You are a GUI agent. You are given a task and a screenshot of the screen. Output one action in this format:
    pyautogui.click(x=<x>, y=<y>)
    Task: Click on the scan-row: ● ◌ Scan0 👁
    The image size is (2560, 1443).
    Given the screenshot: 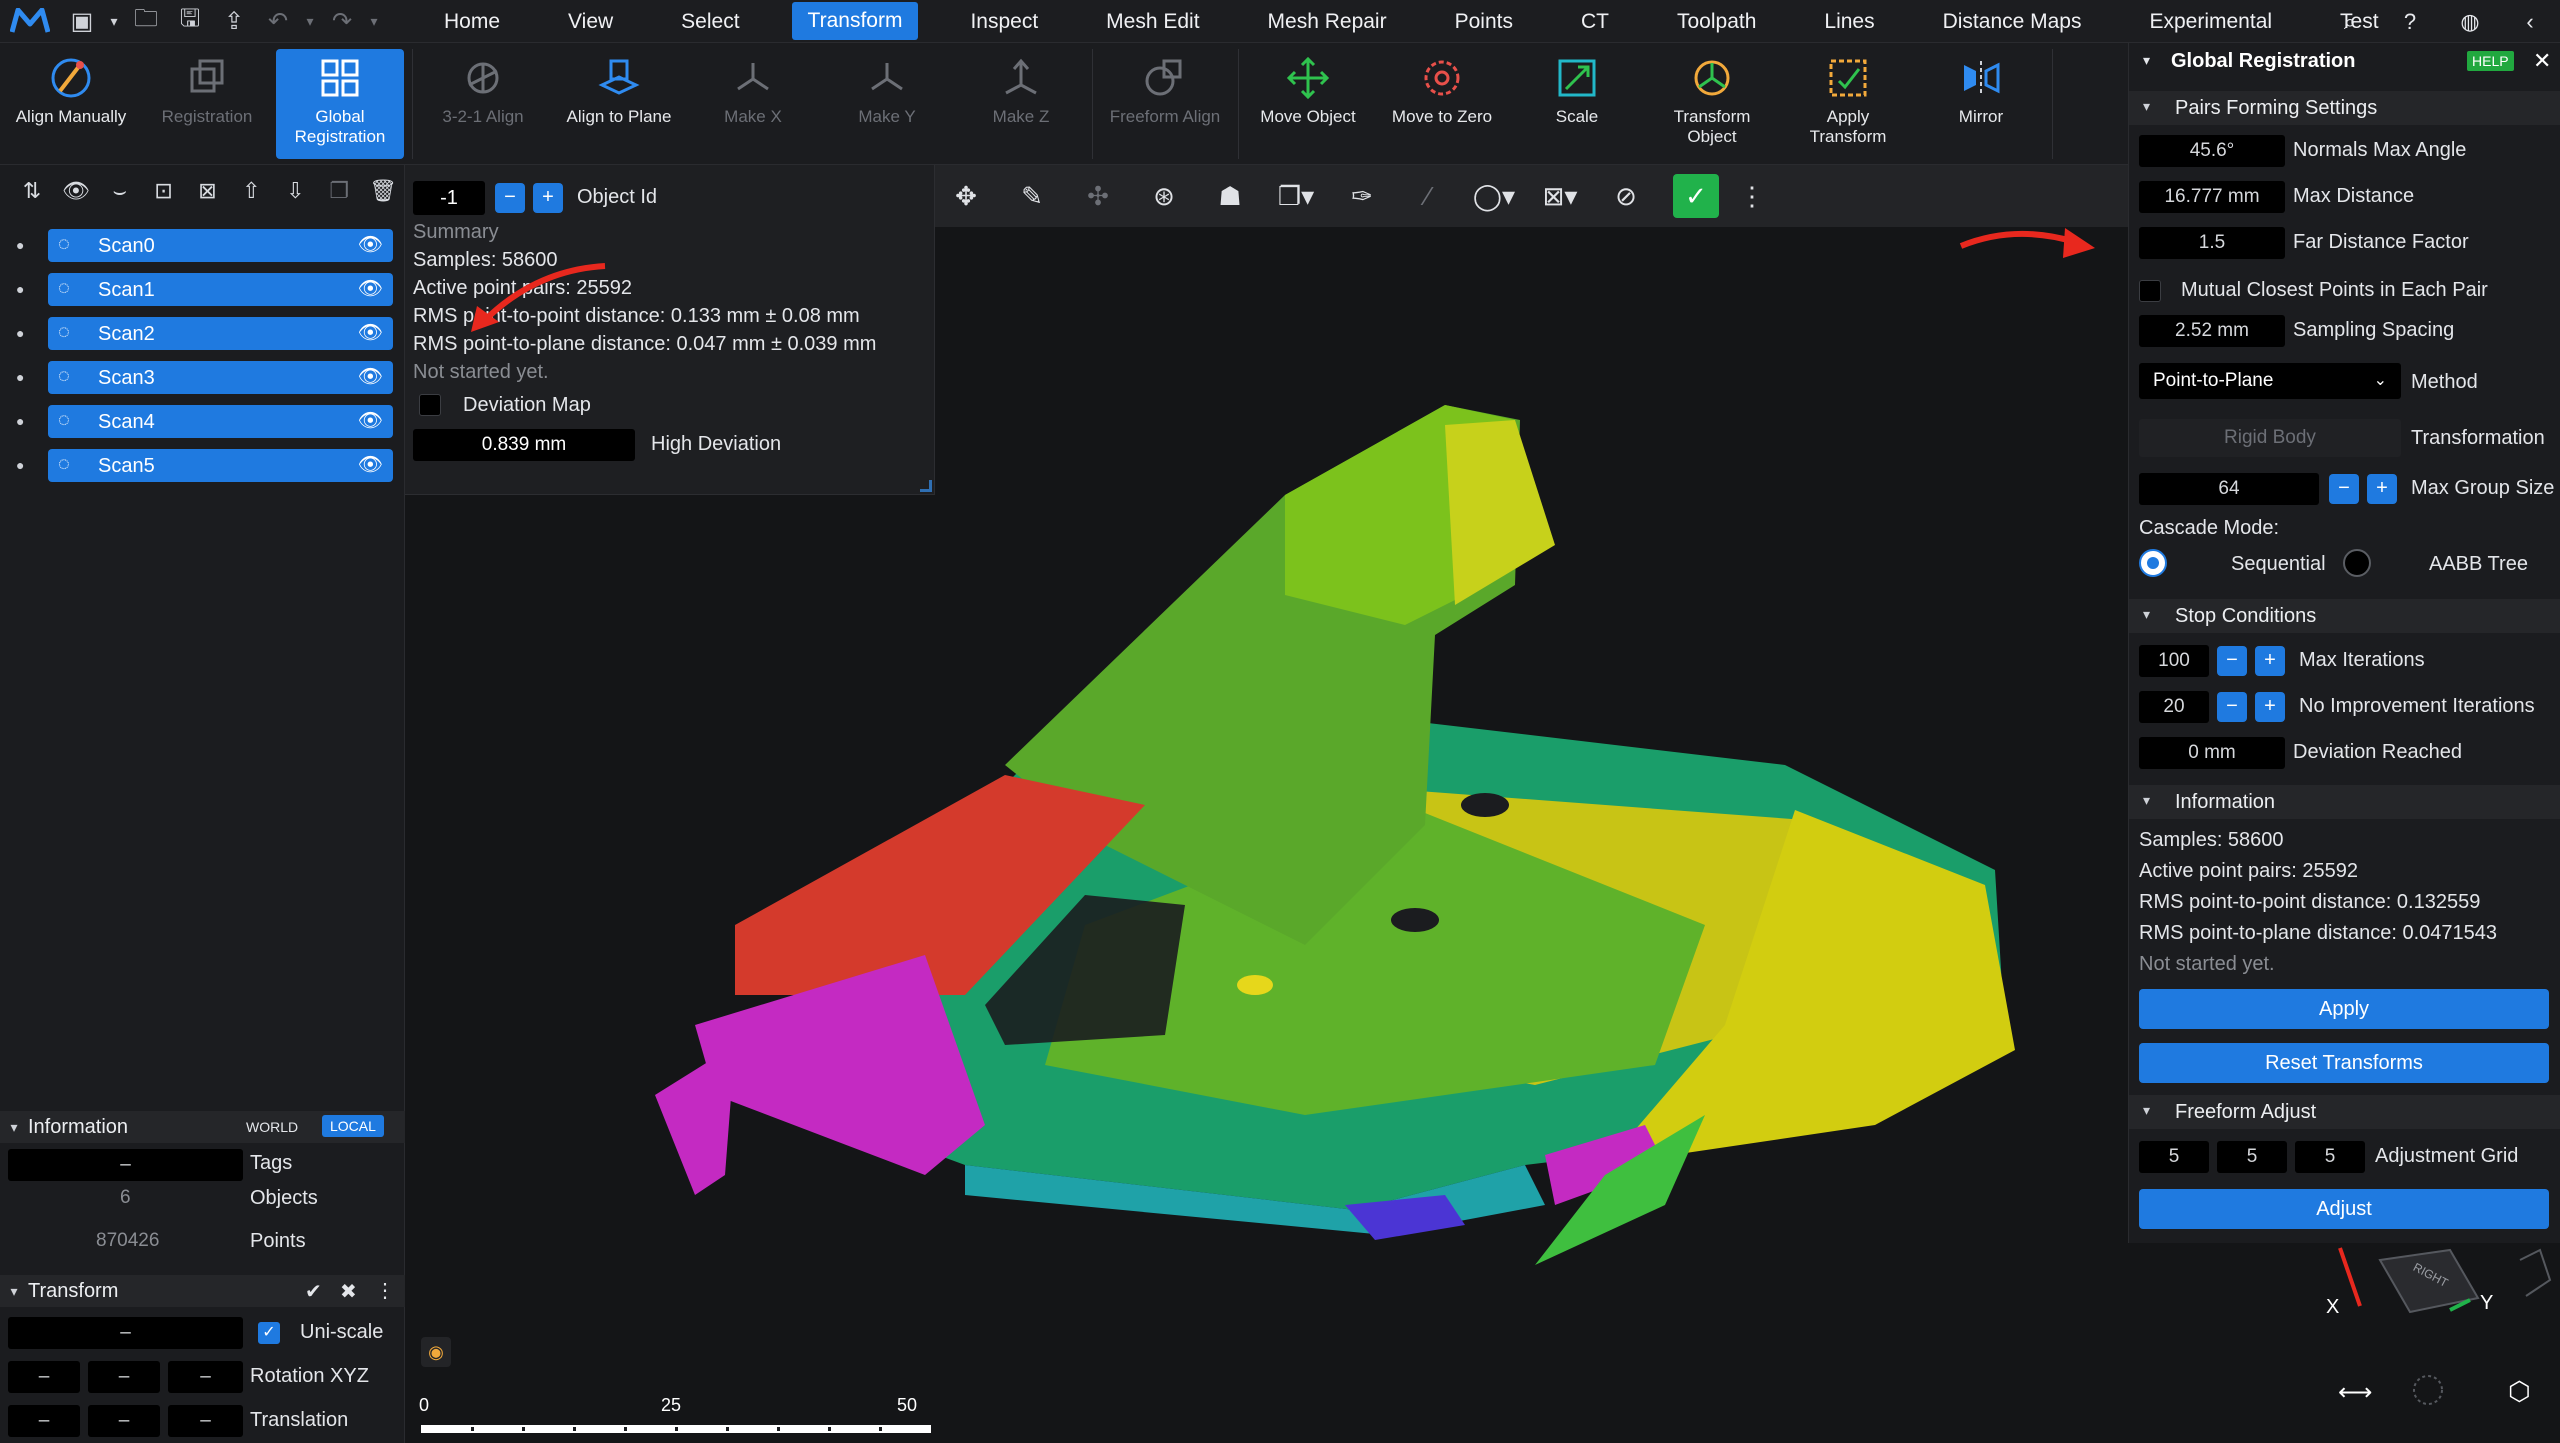 What is the action you would take?
    pyautogui.click(x=202, y=246)
    